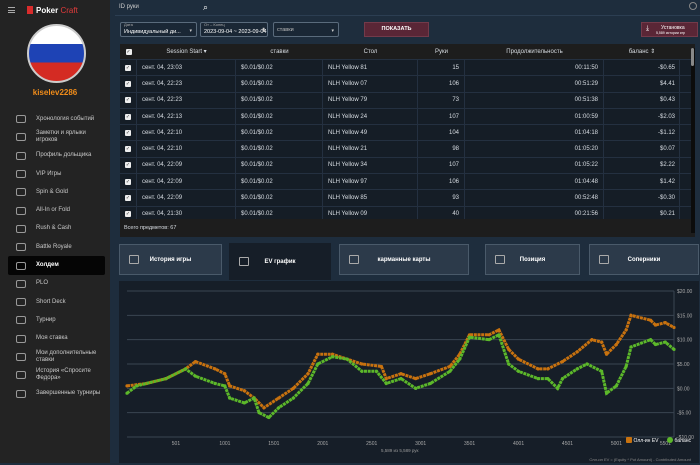 Image resolution: width=700 pixels, height=465 pixels. Describe the element at coordinates (170, 259) in the screenshot. I see `tab-0: История игры` at that location.